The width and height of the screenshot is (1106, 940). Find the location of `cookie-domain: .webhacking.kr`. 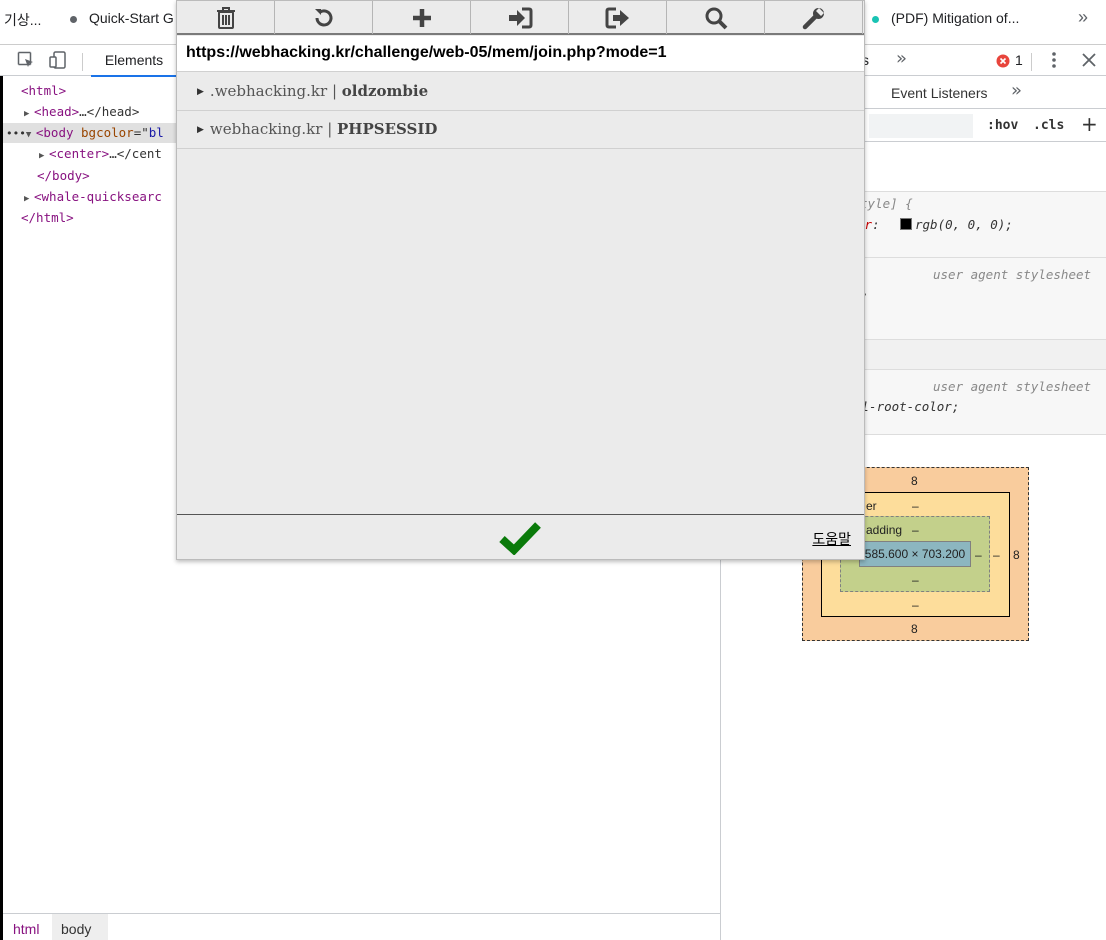

cookie-domain: .webhacking.kr is located at coordinates (268, 91).